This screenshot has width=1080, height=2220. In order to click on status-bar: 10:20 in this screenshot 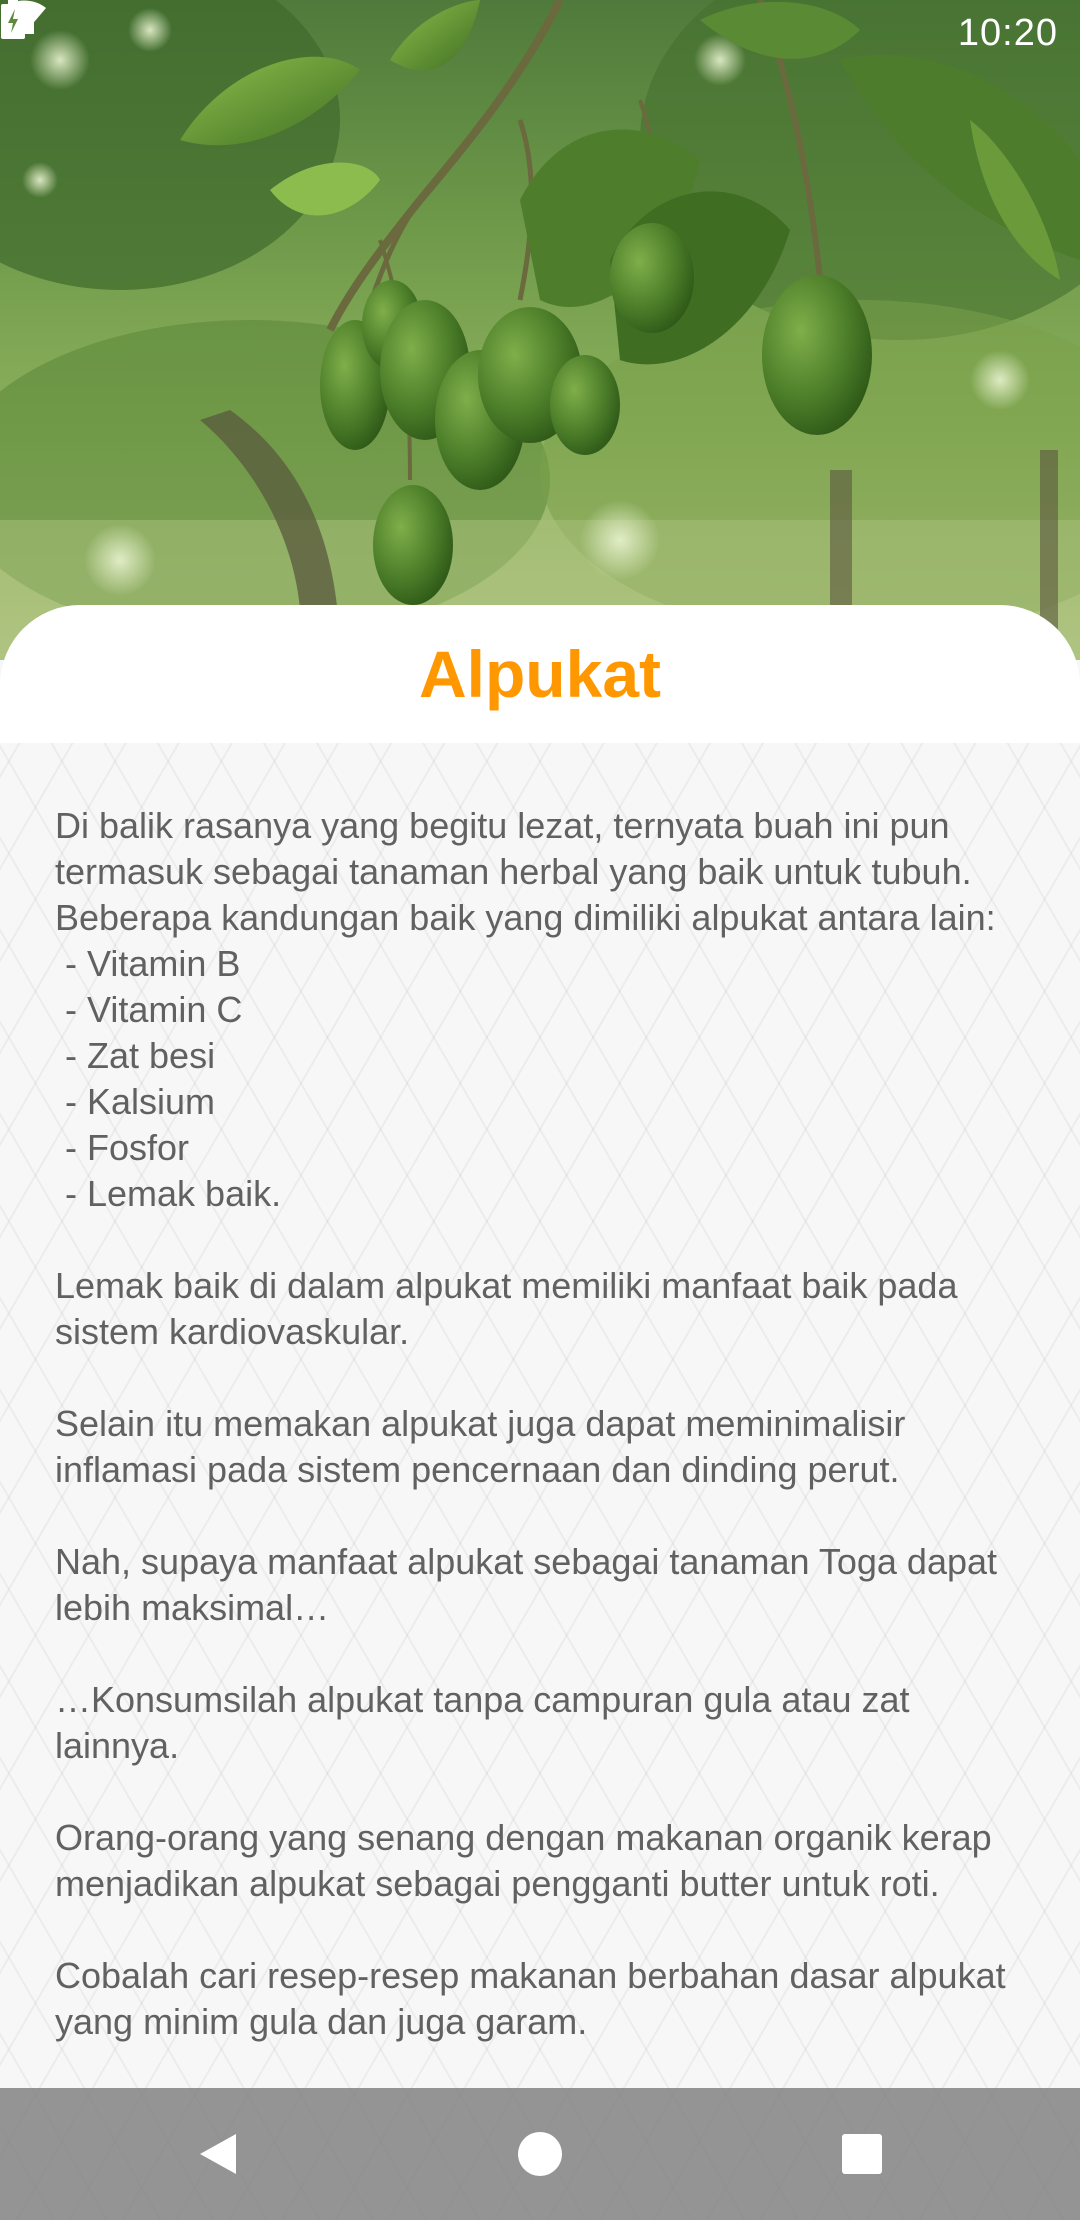, I will do `click(540, 33)`.